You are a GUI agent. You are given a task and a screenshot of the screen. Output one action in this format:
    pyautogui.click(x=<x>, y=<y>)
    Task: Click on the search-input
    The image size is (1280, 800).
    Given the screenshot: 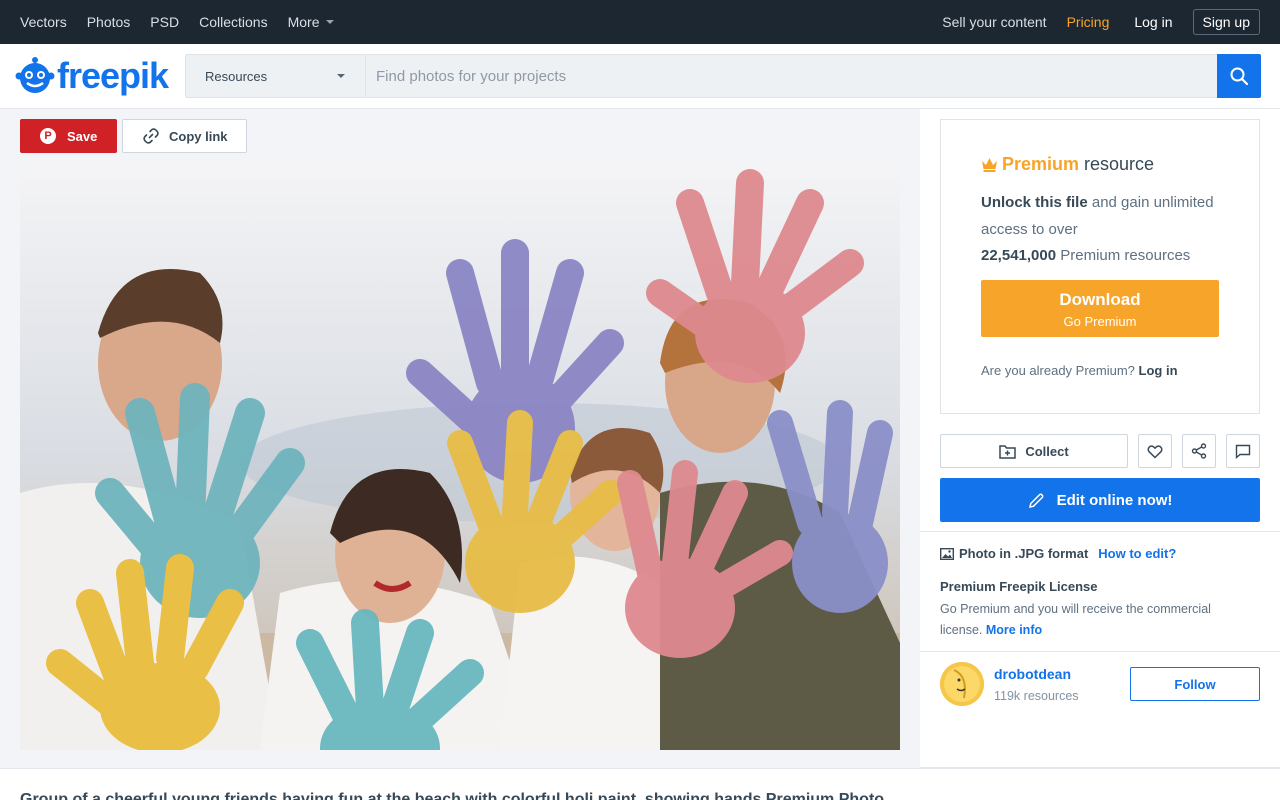 What is the action you would take?
    pyautogui.click(x=813, y=76)
    